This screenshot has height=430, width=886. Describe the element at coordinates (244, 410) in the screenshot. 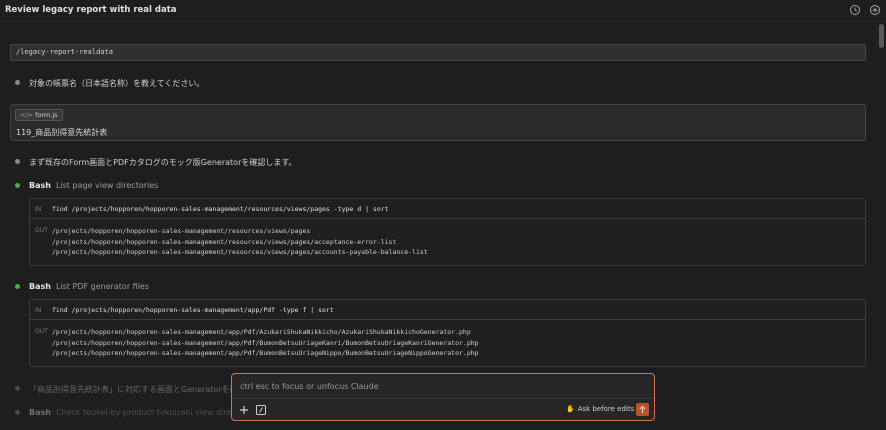

I see `plus-icon` at that location.